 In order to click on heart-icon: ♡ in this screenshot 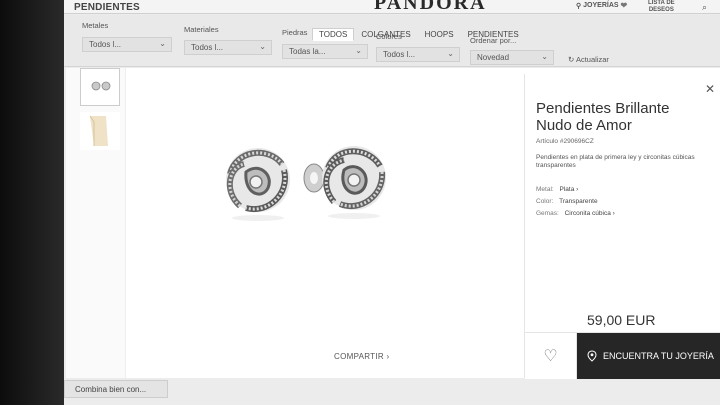, I will do `click(550, 356)`.